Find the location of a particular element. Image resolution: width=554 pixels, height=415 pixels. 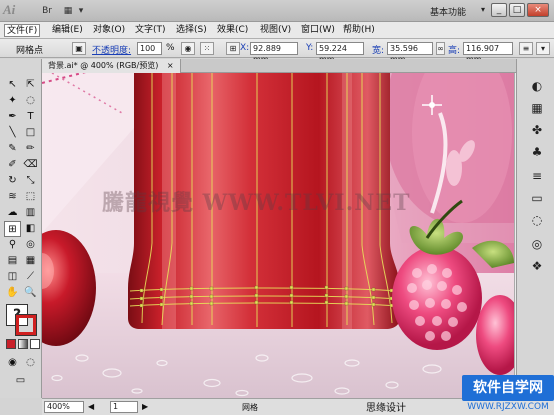

panel-dock: ◐ ▦ ✤ ♣ ≡ ▭ ◌ ◎ ❖ is located at coordinates (535, 228).